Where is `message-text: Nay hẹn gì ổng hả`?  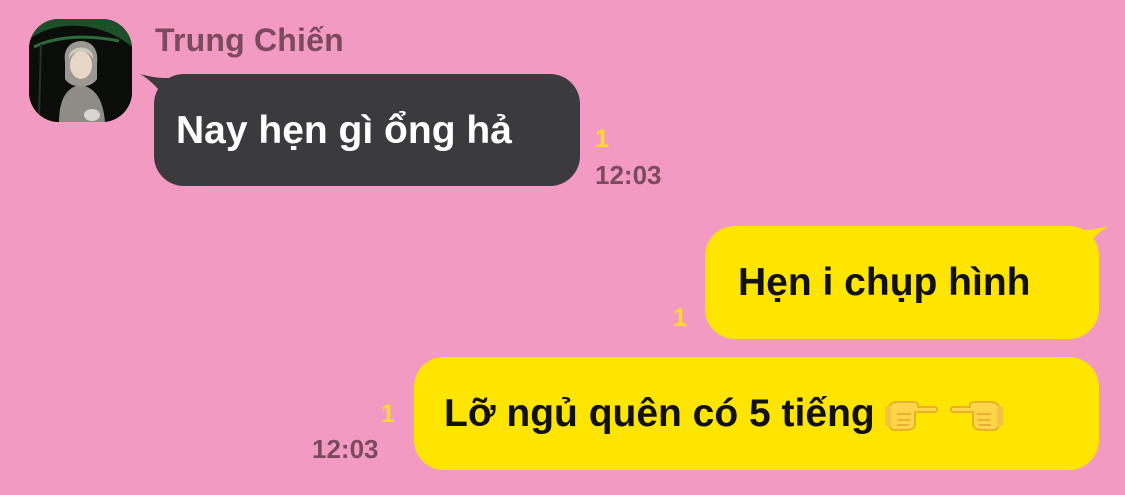 message-text: Nay hẹn gì ổng hả is located at coordinates (344, 130).